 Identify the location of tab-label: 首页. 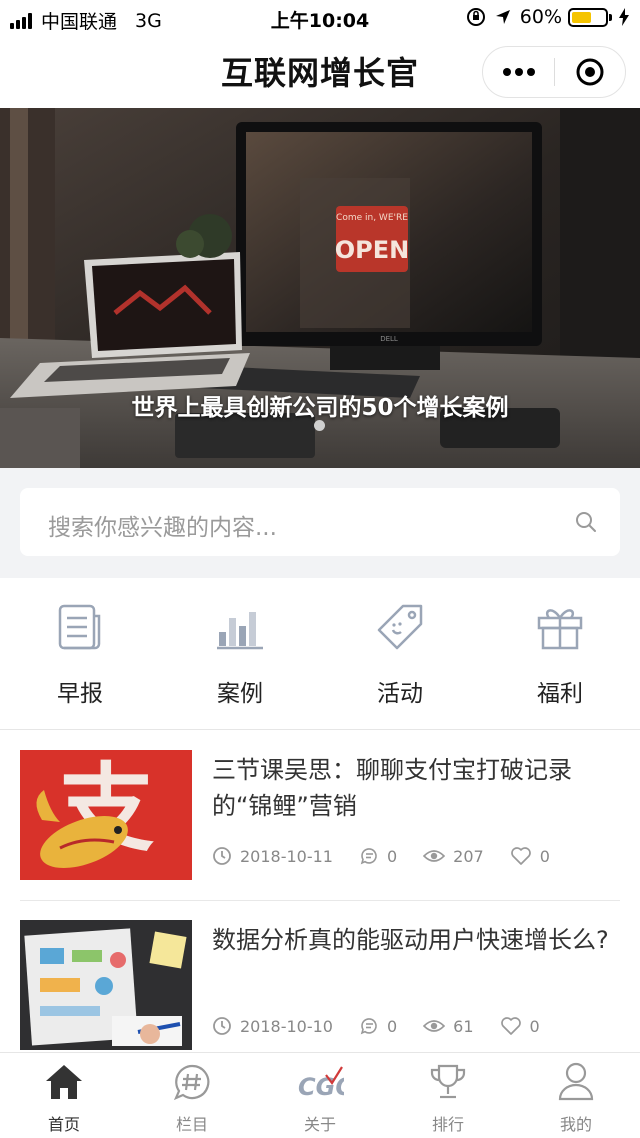
(63, 1124).